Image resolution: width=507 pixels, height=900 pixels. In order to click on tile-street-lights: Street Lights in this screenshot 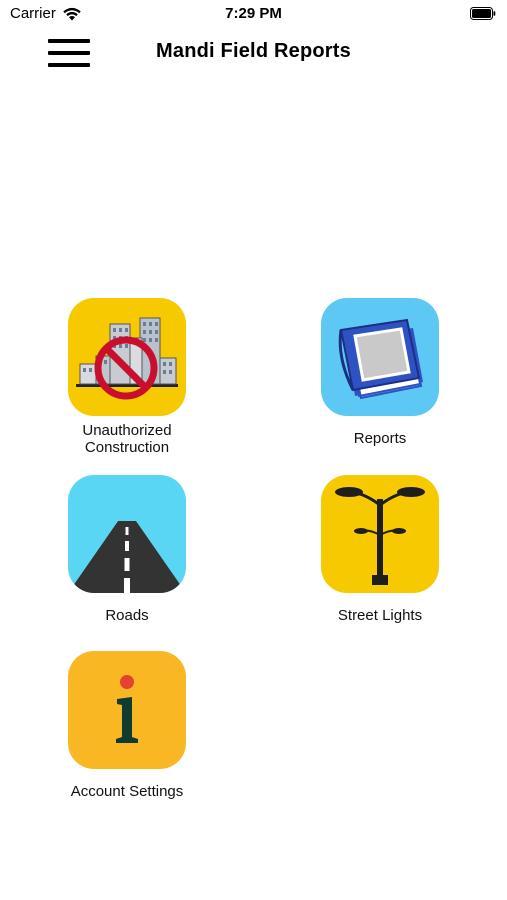, I will do `click(380, 549)`.